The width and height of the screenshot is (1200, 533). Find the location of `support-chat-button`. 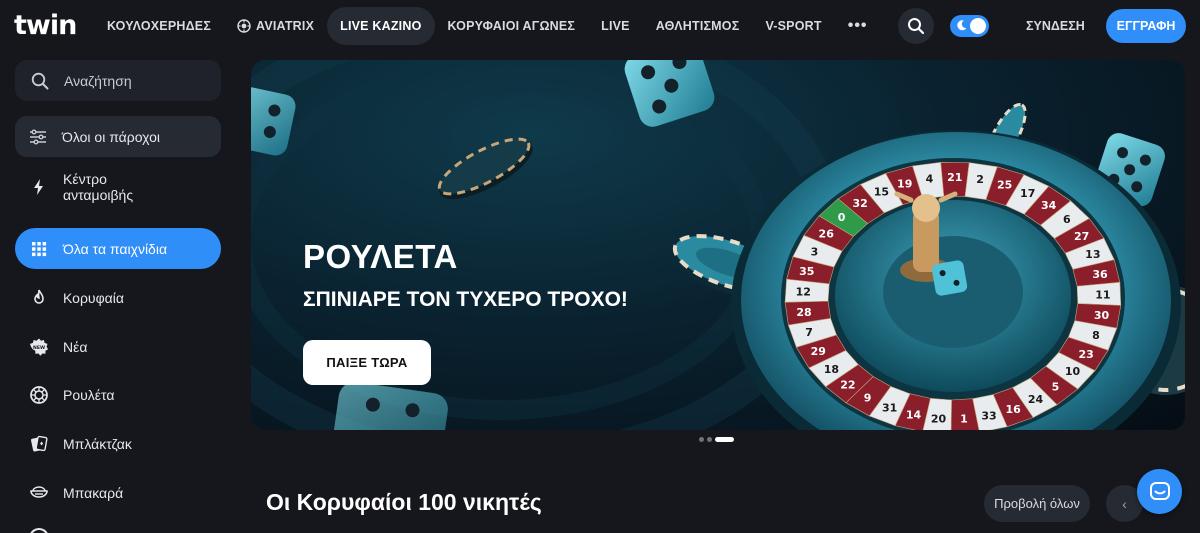

support-chat-button is located at coordinates (1159, 491).